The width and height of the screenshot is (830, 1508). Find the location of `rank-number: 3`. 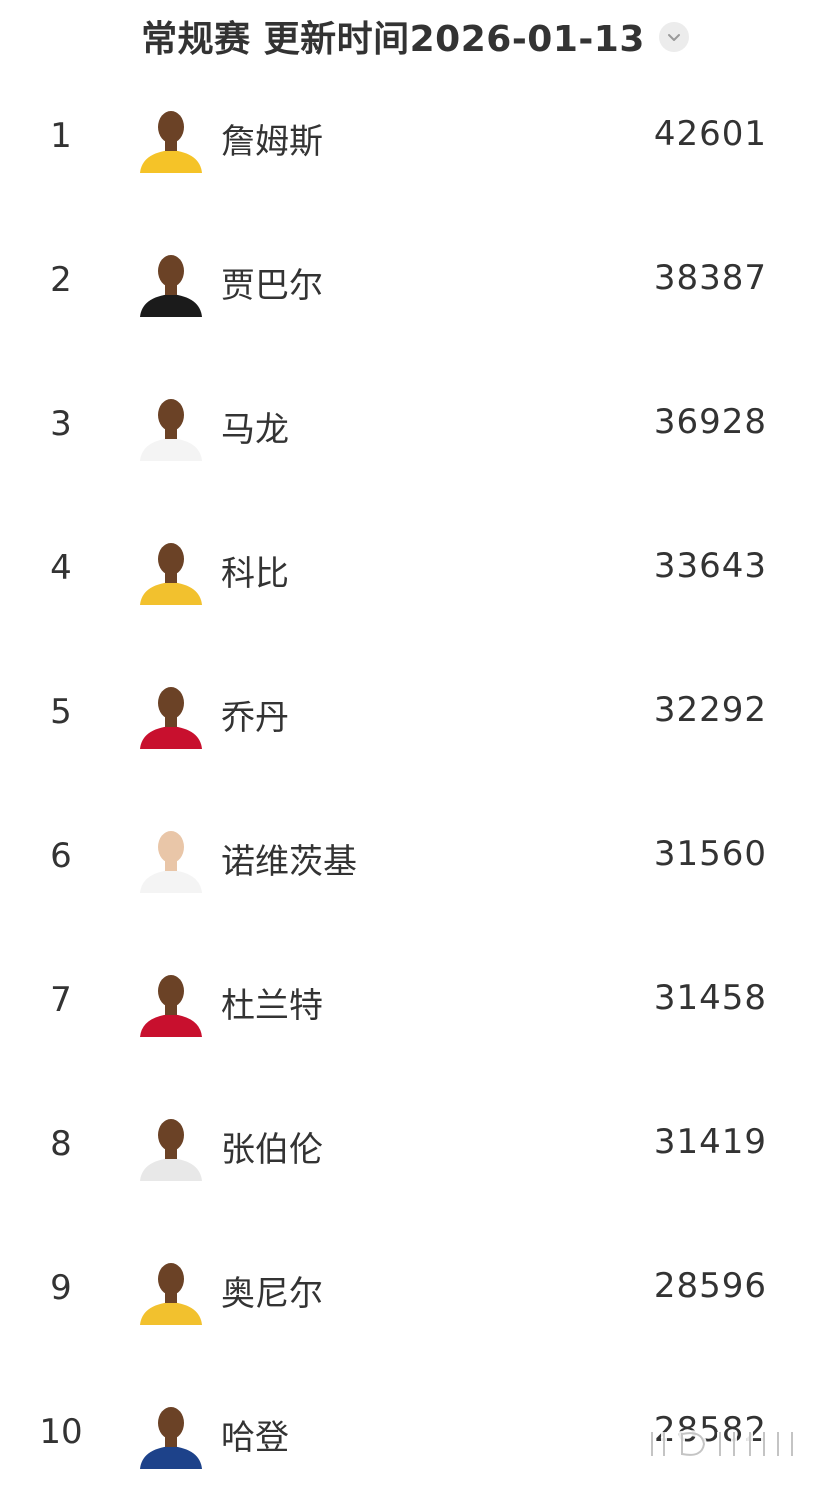

rank-number: 3 is located at coordinates (61, 424).